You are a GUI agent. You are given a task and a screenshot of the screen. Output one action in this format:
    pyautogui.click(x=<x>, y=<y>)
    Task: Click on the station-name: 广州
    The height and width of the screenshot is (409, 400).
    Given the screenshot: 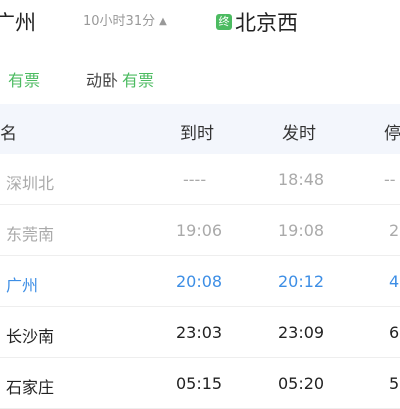 What is the action you would take?
    pyautogui.click(x=22, y=285)
    